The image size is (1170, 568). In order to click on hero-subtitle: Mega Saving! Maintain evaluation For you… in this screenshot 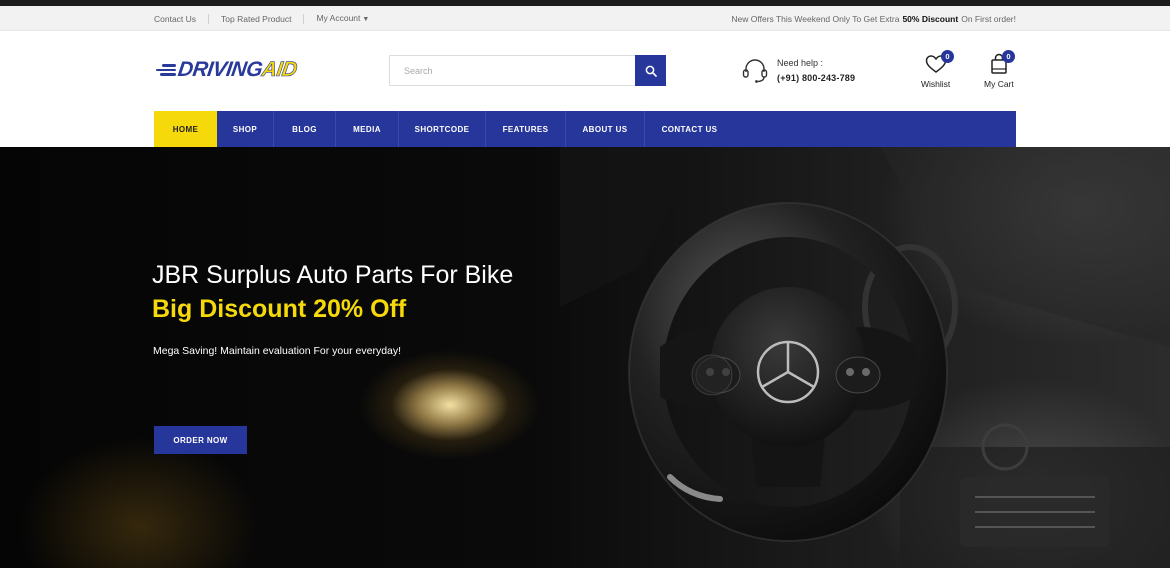, I will do `click(277, 351)`.